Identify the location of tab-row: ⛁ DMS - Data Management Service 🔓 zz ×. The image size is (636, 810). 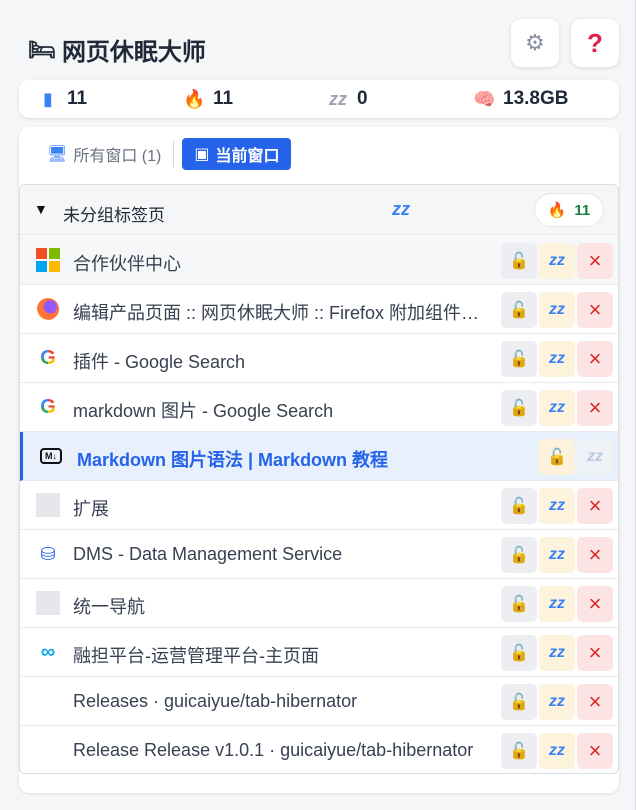
(319, 554).